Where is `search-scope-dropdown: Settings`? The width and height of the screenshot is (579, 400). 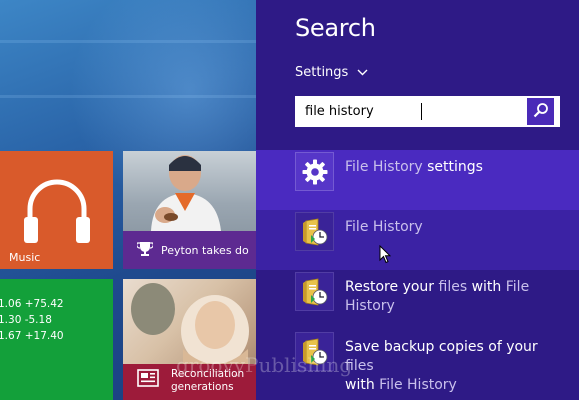 search-scope-dropdown: Settings is located at coordinates (331, 72).